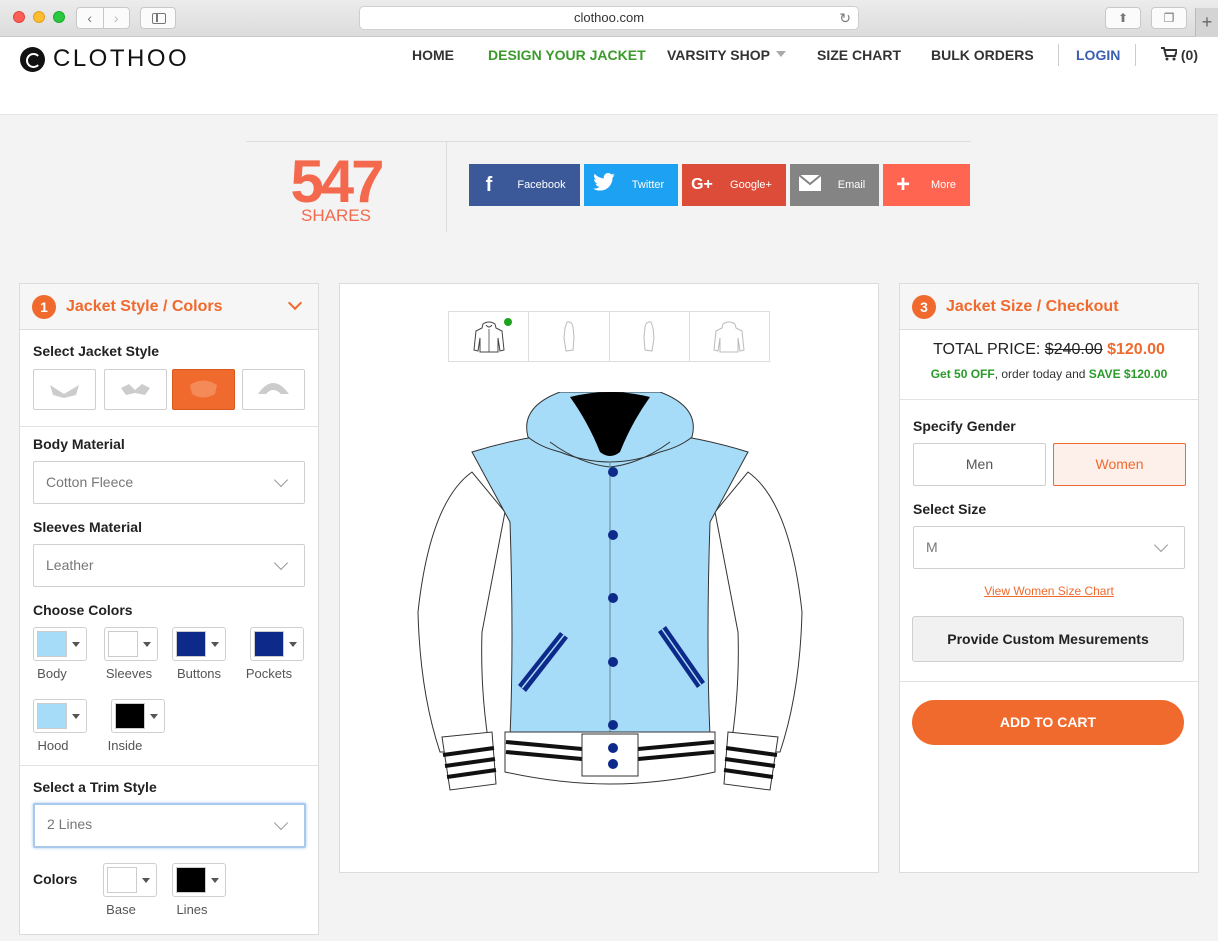 The height and width of the screenshot is (941, 1218). I want to click on sleeves-material-select: Leather, so click(169, 565).